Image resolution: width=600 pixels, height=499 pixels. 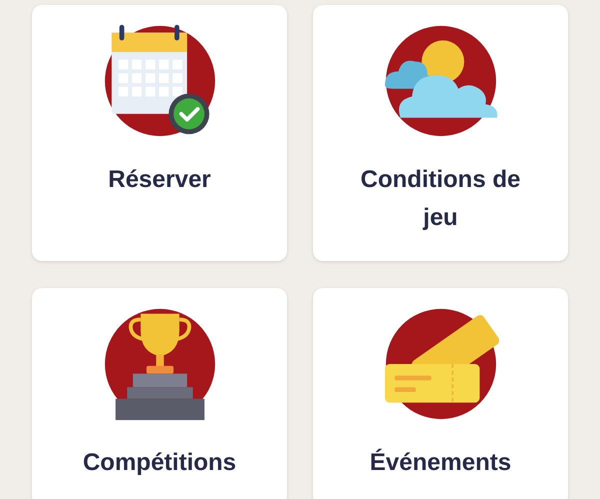 What do you see at coordinates (159, 180) in the screenshot?
I see `card-label: Réserver` at bounding box center [159, 180].